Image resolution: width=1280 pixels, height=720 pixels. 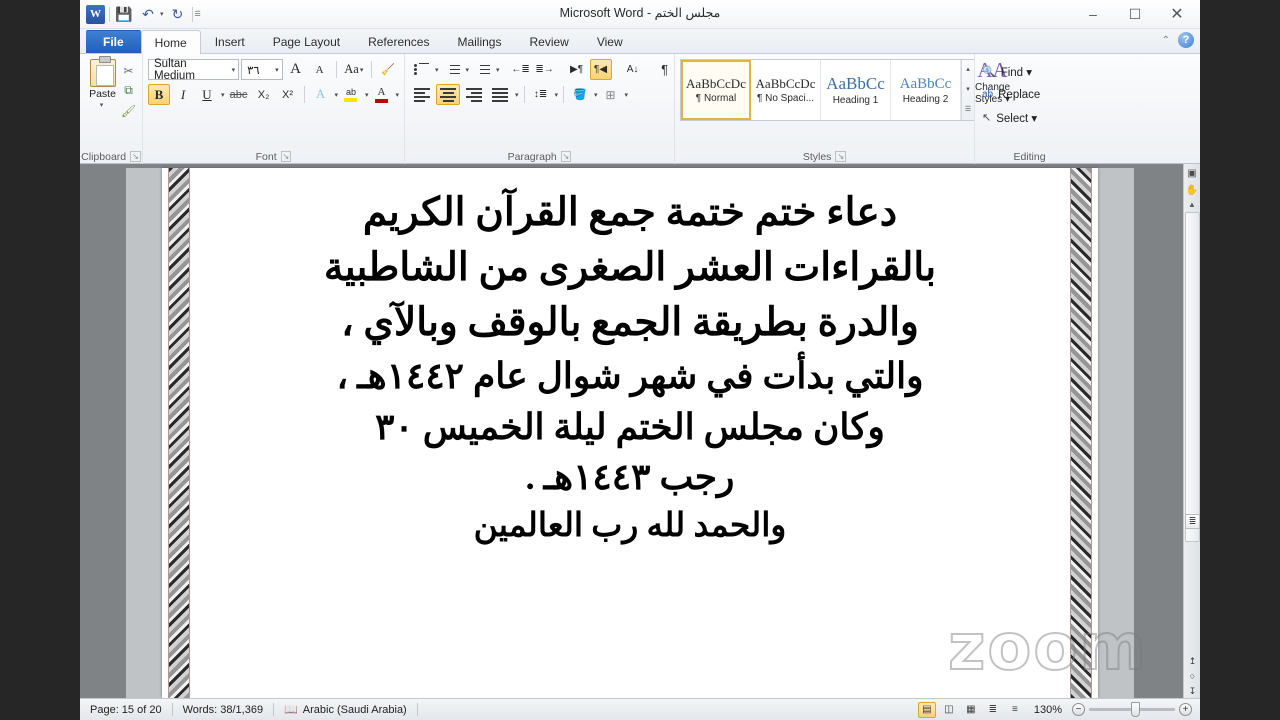 What do you see at coordinates (277, 70) in the screenshot?
I see `font-size-caret-icon: ▾` at bounding box center [277, 70].